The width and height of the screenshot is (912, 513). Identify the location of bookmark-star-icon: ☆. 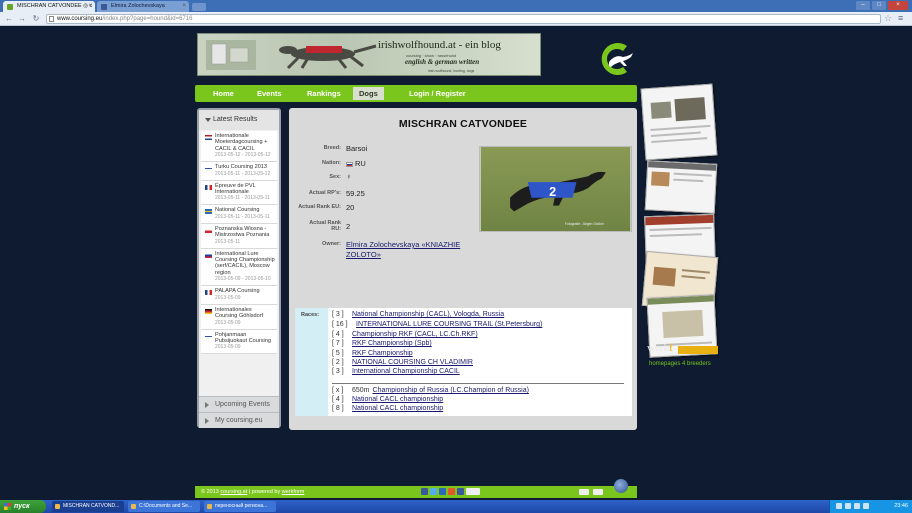
(888, 18).